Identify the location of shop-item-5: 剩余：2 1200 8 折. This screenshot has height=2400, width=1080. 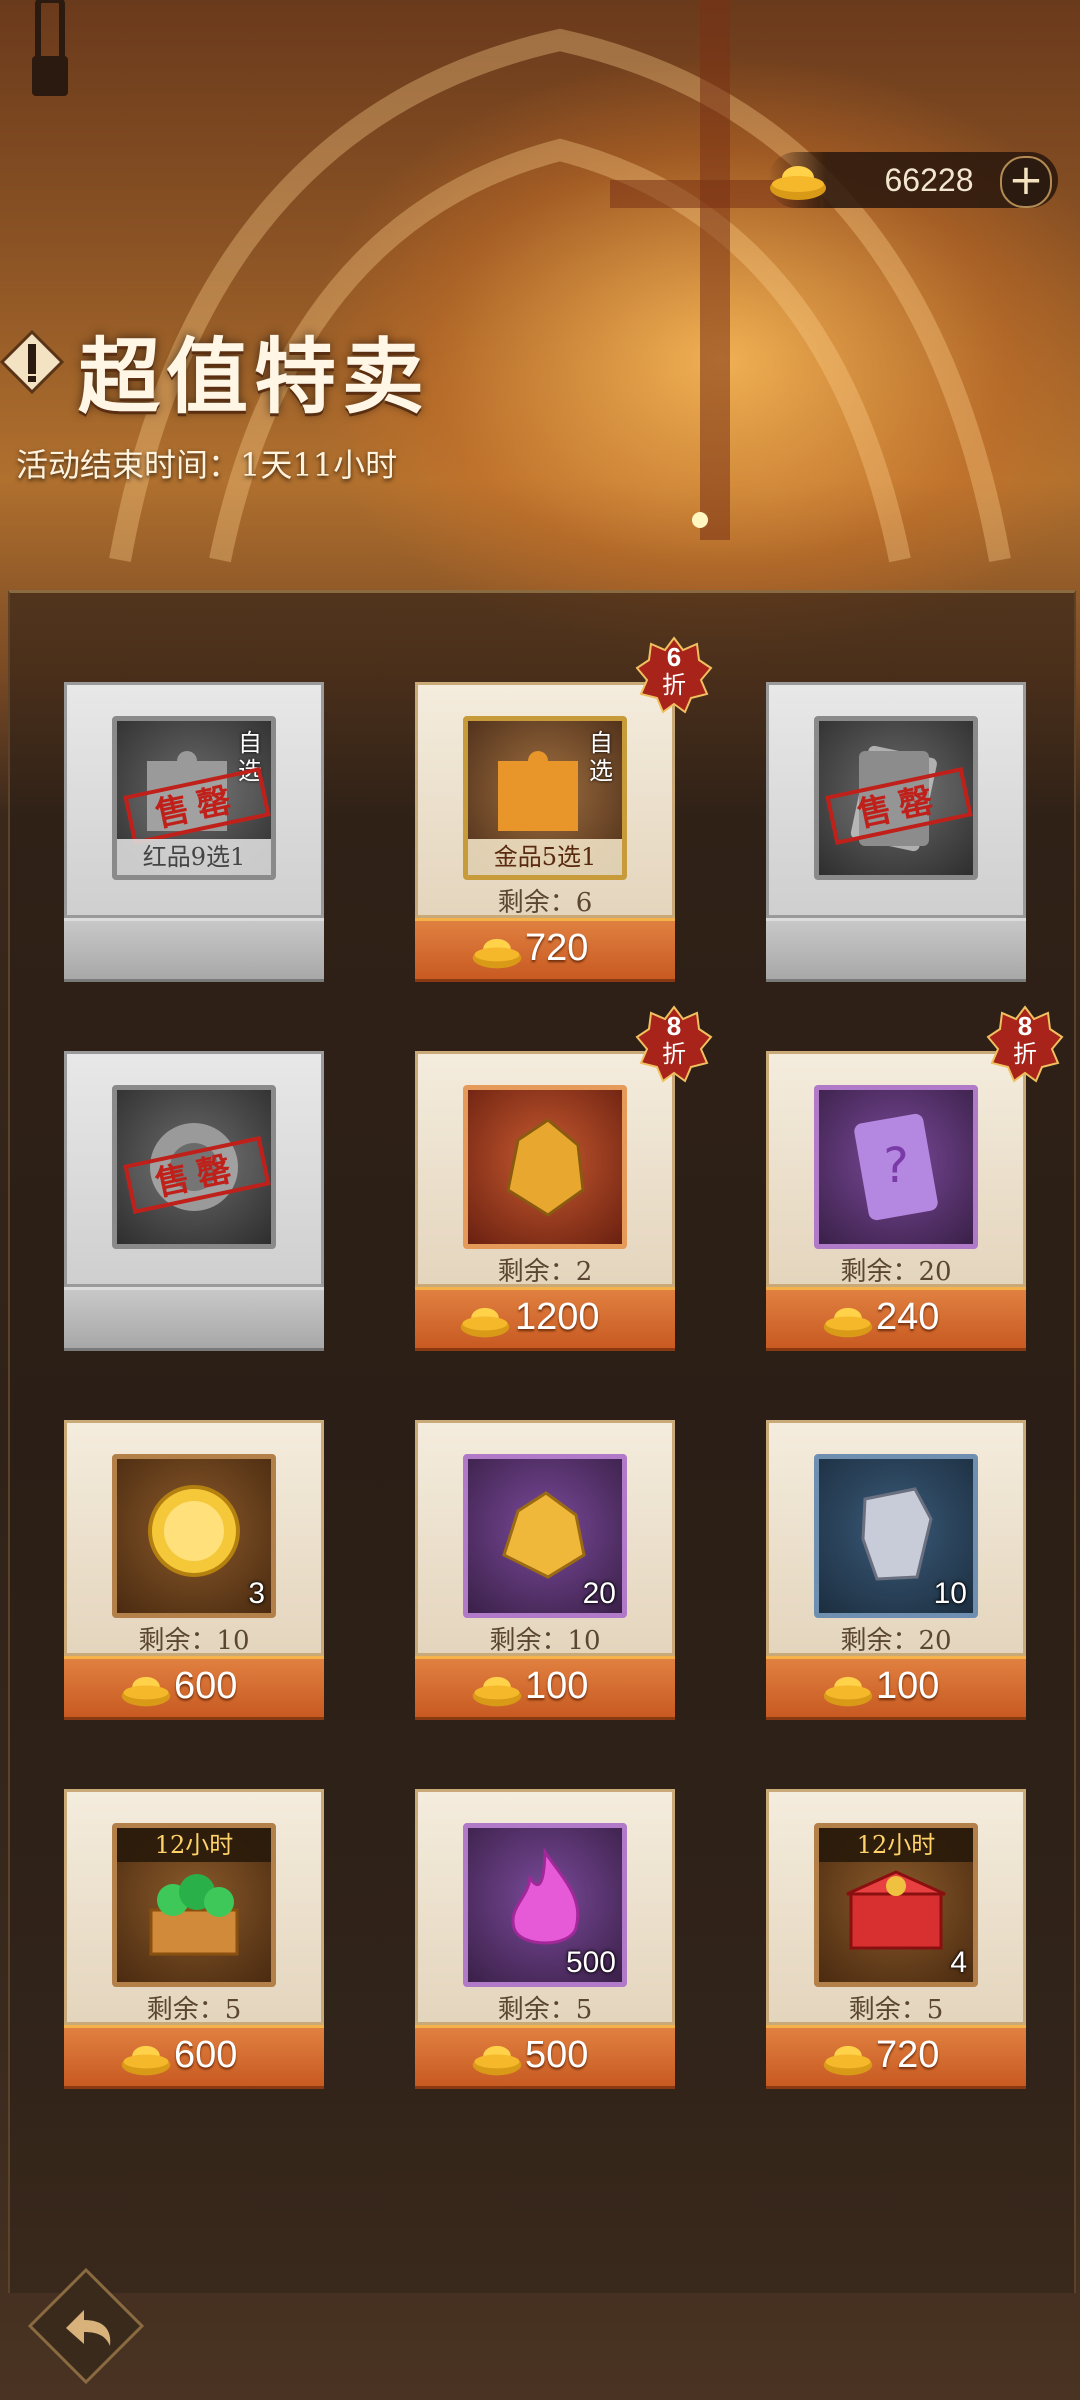
(564, 1178).